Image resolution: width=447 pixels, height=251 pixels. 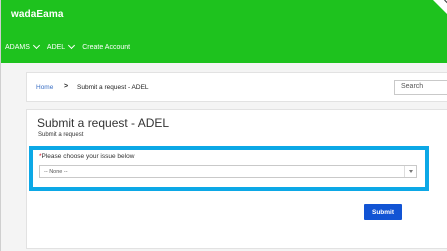 What do you see at coordinates (37, 14) in the screenshot?
I see `brand-logo: wadaEama` at bounding box center [37, 14].